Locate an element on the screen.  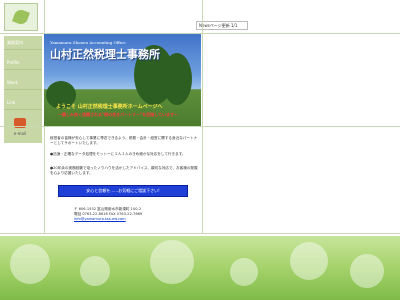
header-bar: Newsページ更新 1/1 is located at coordinates (146, 16).